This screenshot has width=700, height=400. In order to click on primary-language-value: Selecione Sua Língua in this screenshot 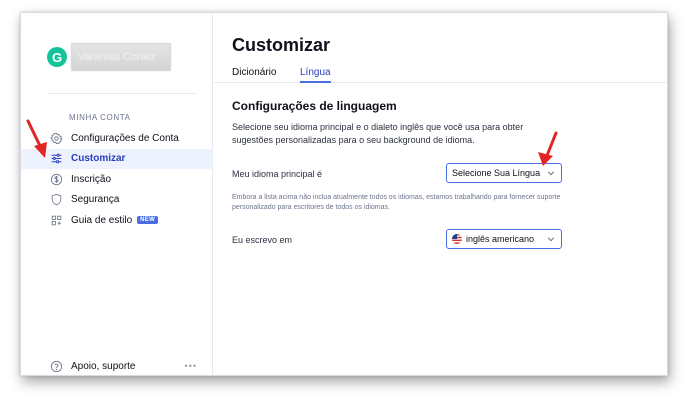, I will do `click(496, 173)`.